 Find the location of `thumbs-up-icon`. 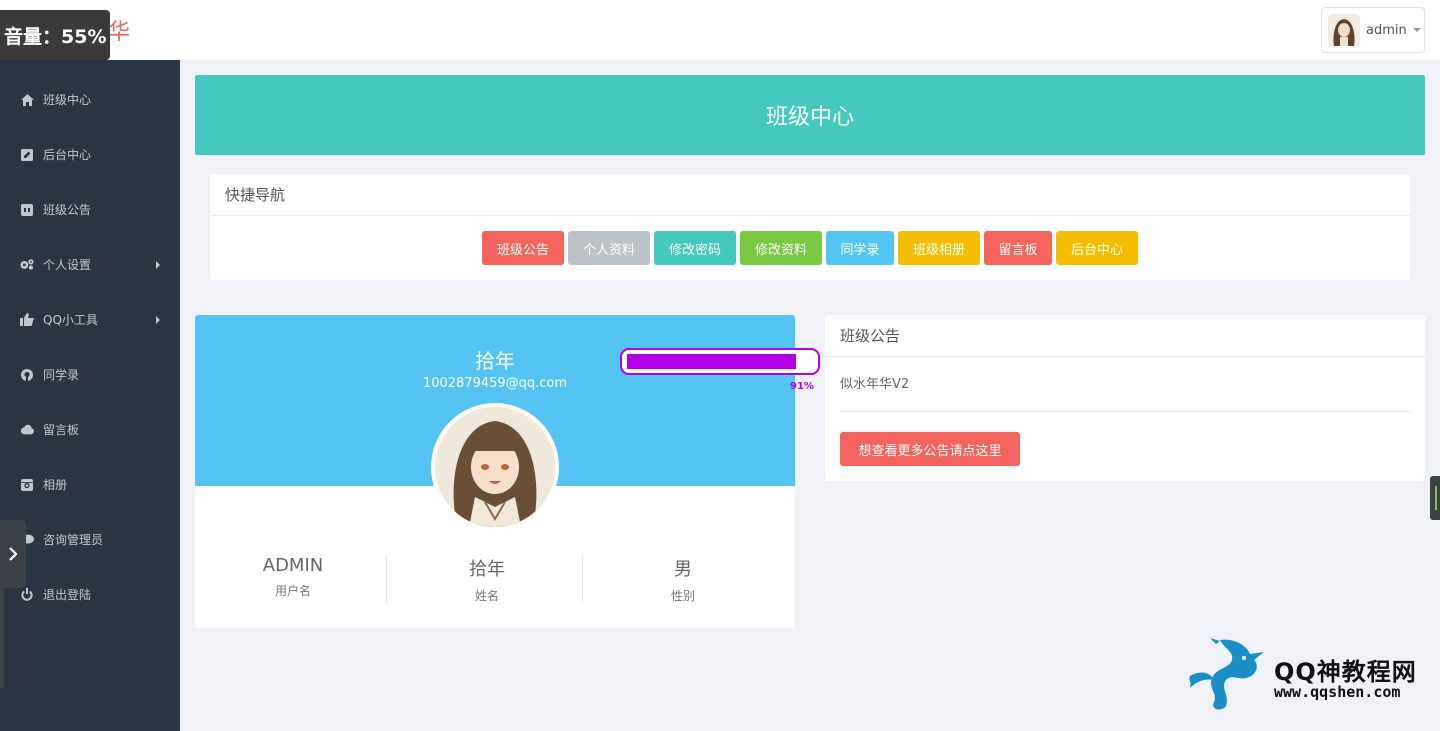

thumbs-up-icon is located at coordinates (27, 320).